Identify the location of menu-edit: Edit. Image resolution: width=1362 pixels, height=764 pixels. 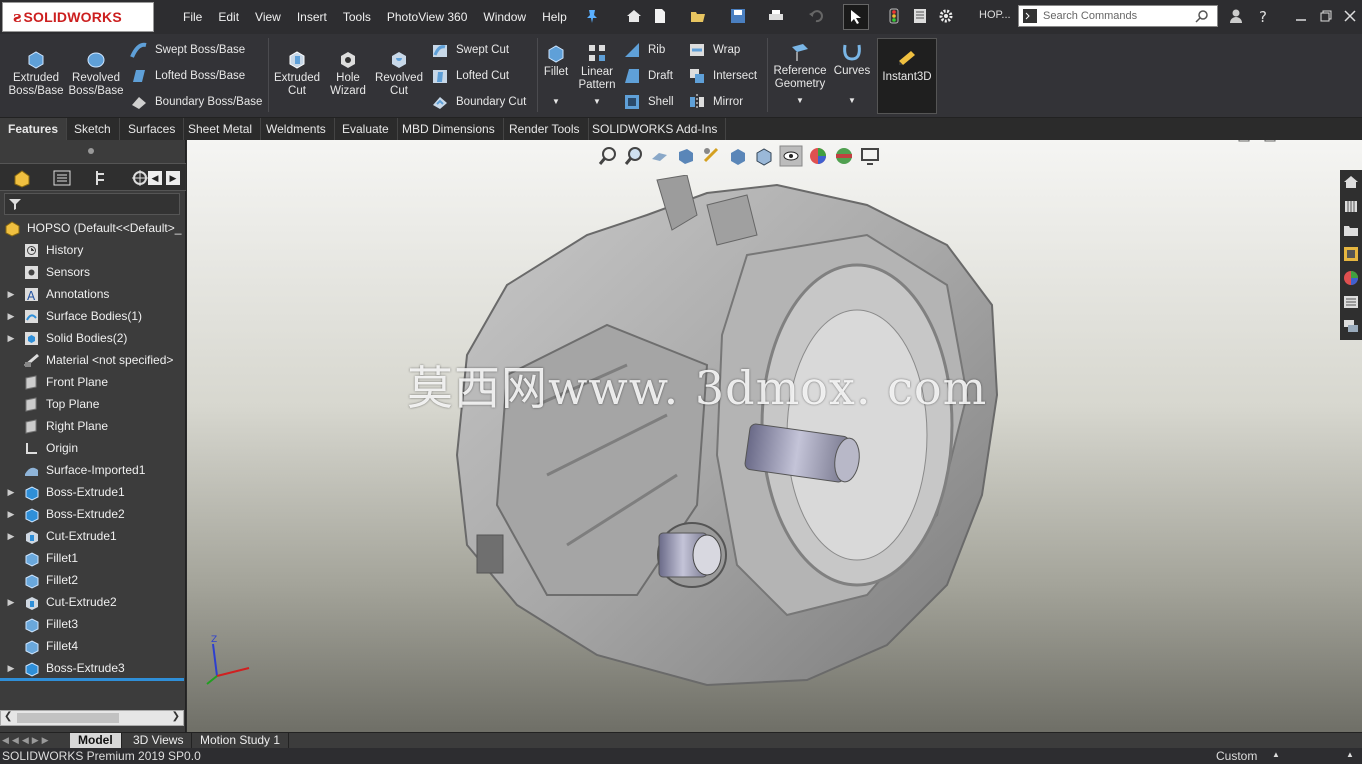
(228, 17).